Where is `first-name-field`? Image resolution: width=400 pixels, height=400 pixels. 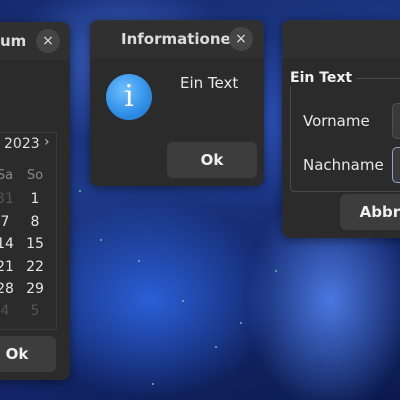
first-name-field is located at coordinates (396, 121).